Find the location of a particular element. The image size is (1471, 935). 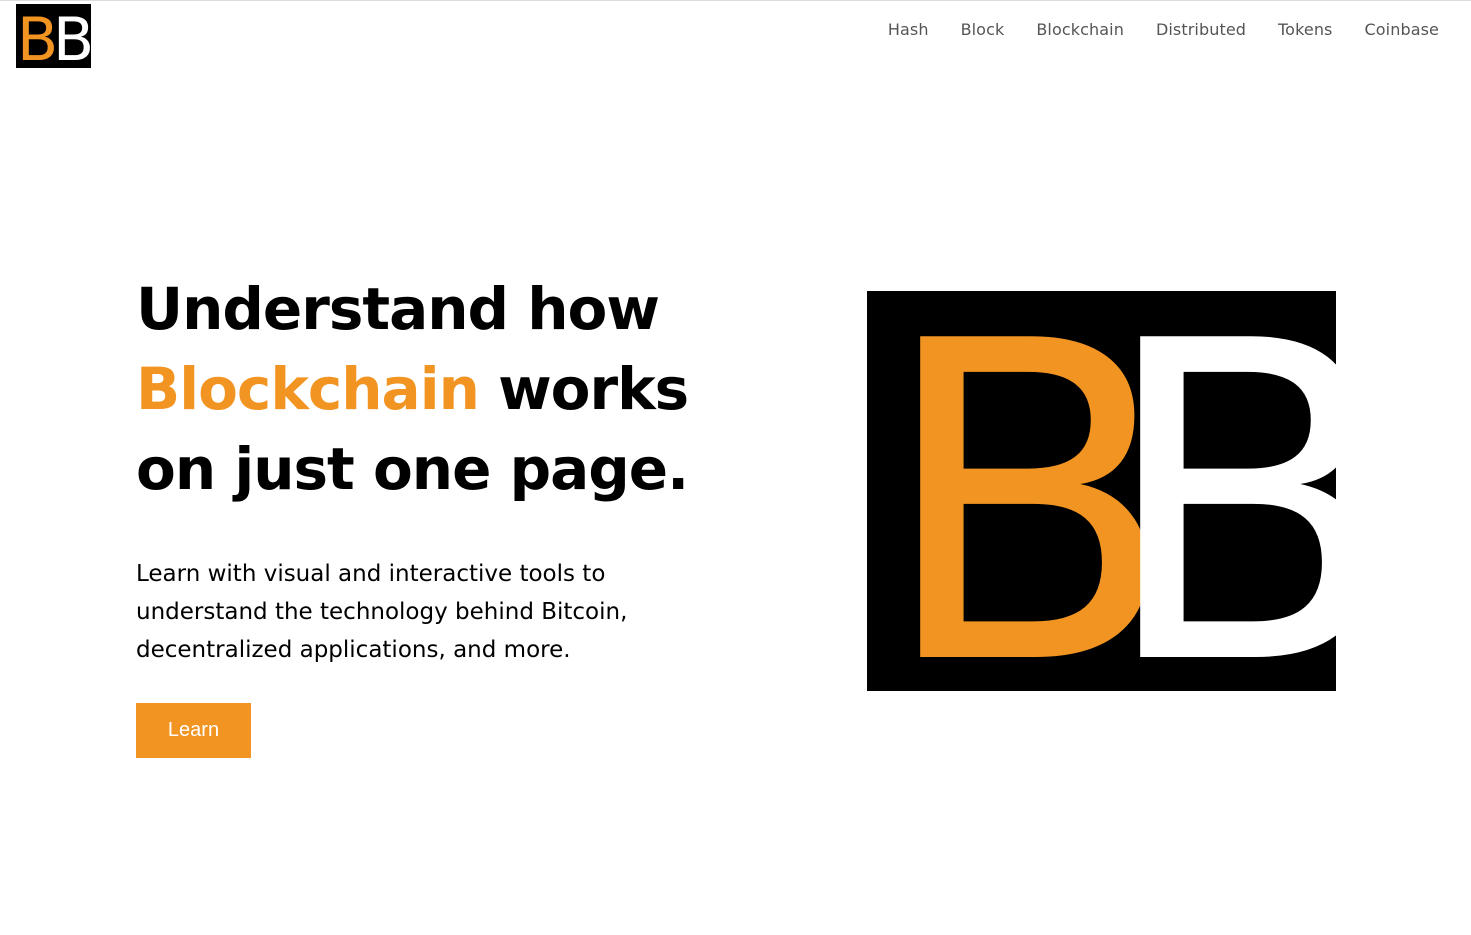

nav-link-distributed: Distributed is located at coordinates (1201, 30).